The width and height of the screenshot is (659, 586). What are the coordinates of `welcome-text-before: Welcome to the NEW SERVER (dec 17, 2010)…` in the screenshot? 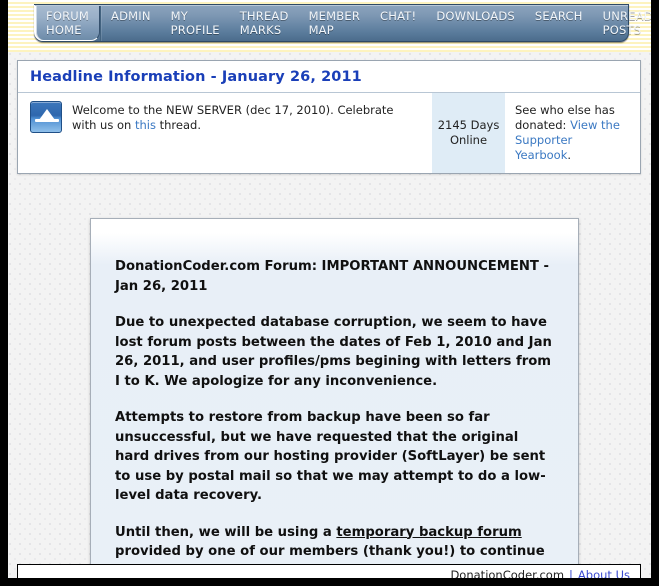 It's located at (233, 117).